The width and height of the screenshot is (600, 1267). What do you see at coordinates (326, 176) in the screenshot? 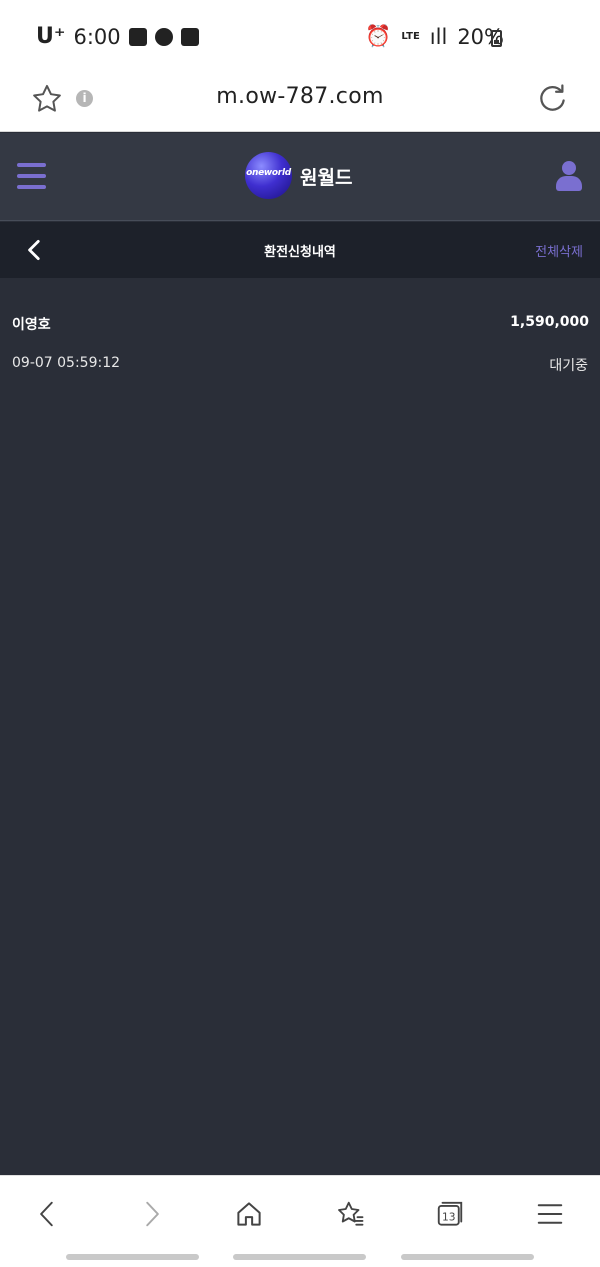
I see `logo-text: 원월드` at bounding box center [326, 176].